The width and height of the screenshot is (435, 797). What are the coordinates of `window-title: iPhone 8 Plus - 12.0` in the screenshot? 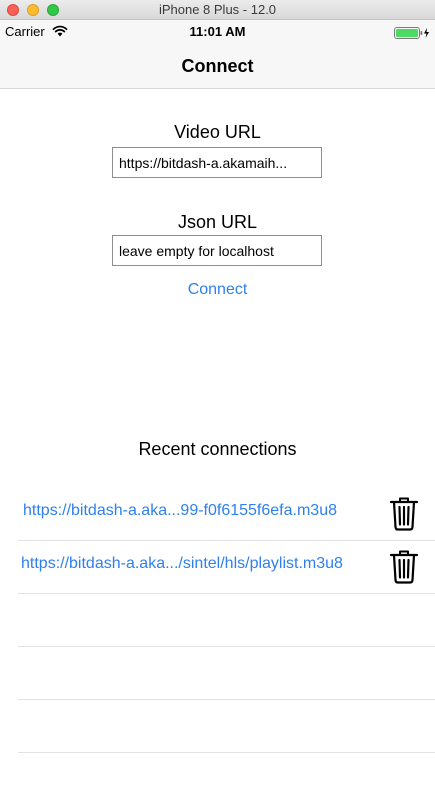 It's located at (217, 9).